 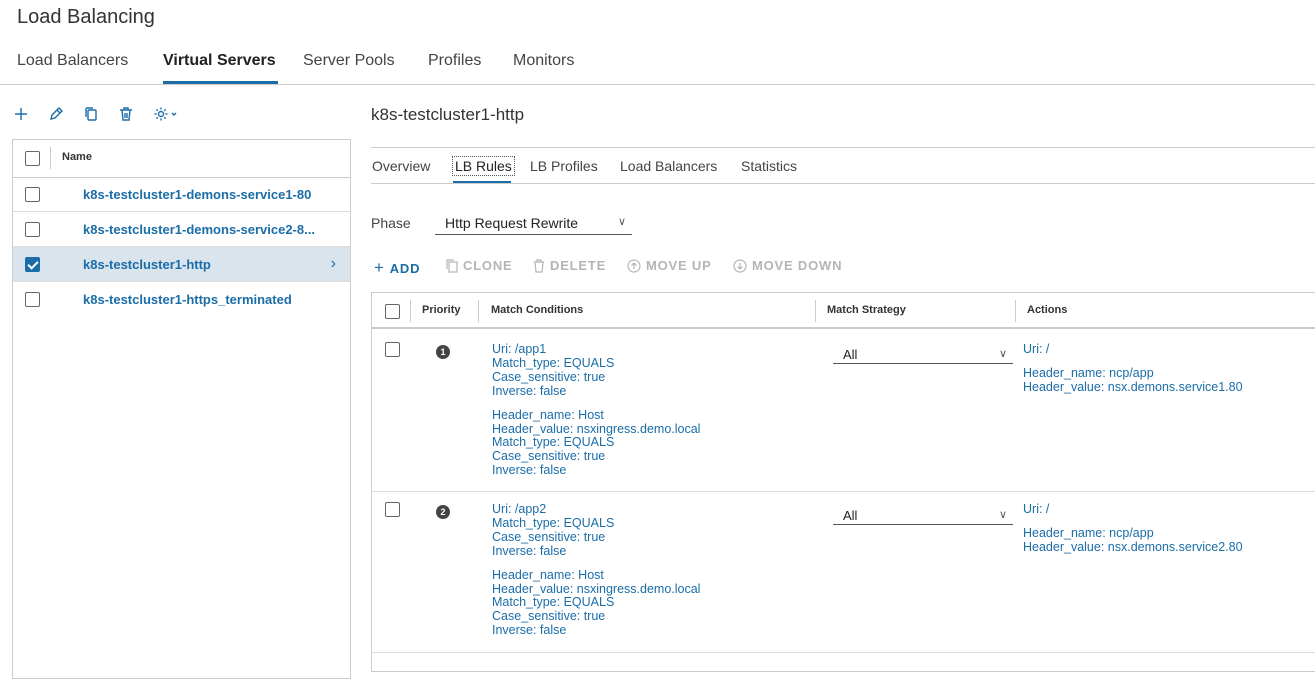 What do you see at coordinates (379, 267) in the screenshot?
I see `plus-icon: +` at bounding box center [379, 267].